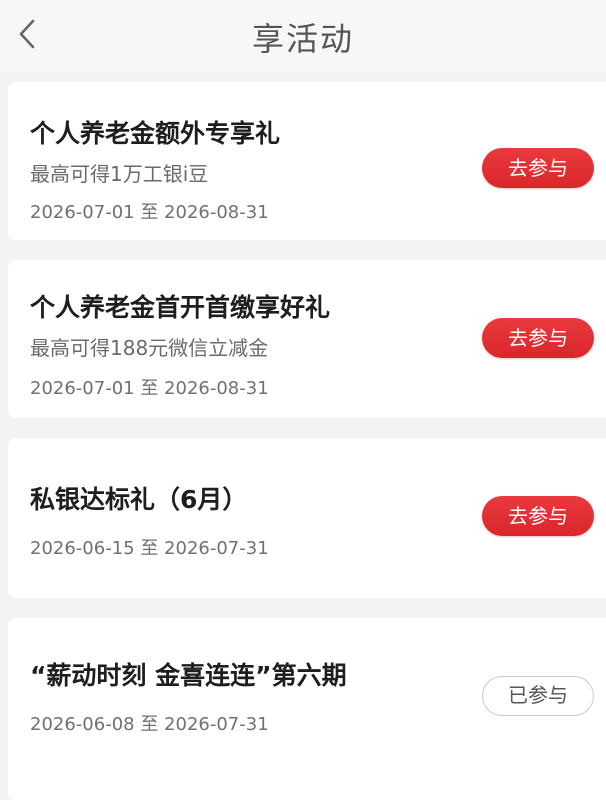  I want to click on page-title: 享活动, so click(302, 39).